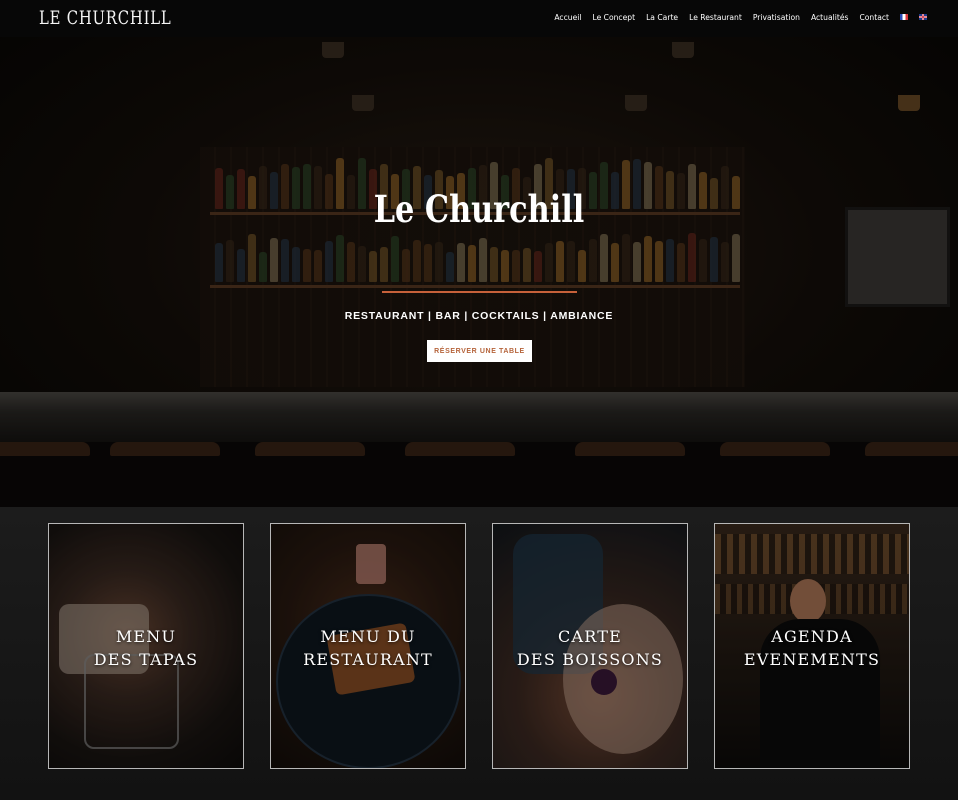  I want to click on french-flag-icon, so click(904, 16).